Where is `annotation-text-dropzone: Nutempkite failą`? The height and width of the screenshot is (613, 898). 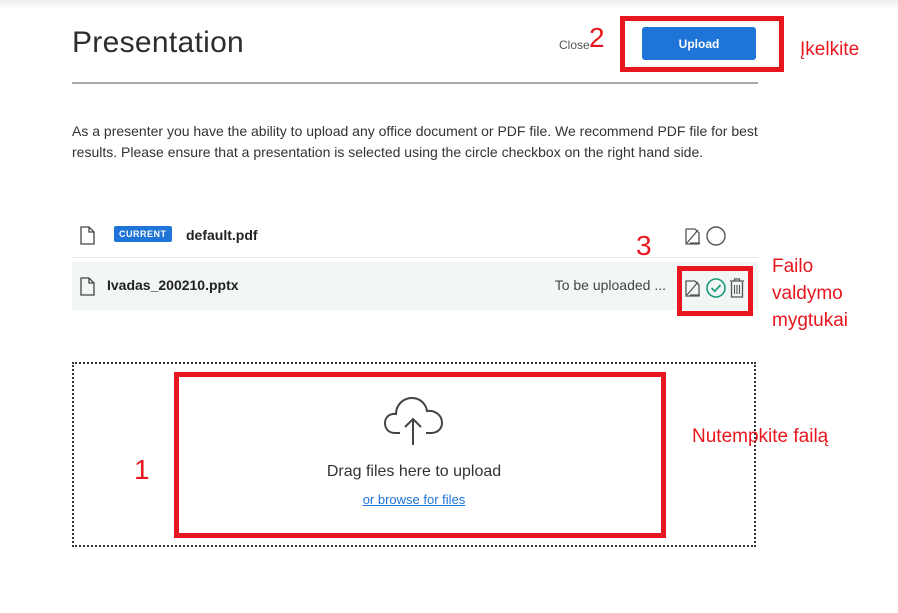
annotation-text-dropzone: Nutempkite failą is located at coordinates (760, 436).